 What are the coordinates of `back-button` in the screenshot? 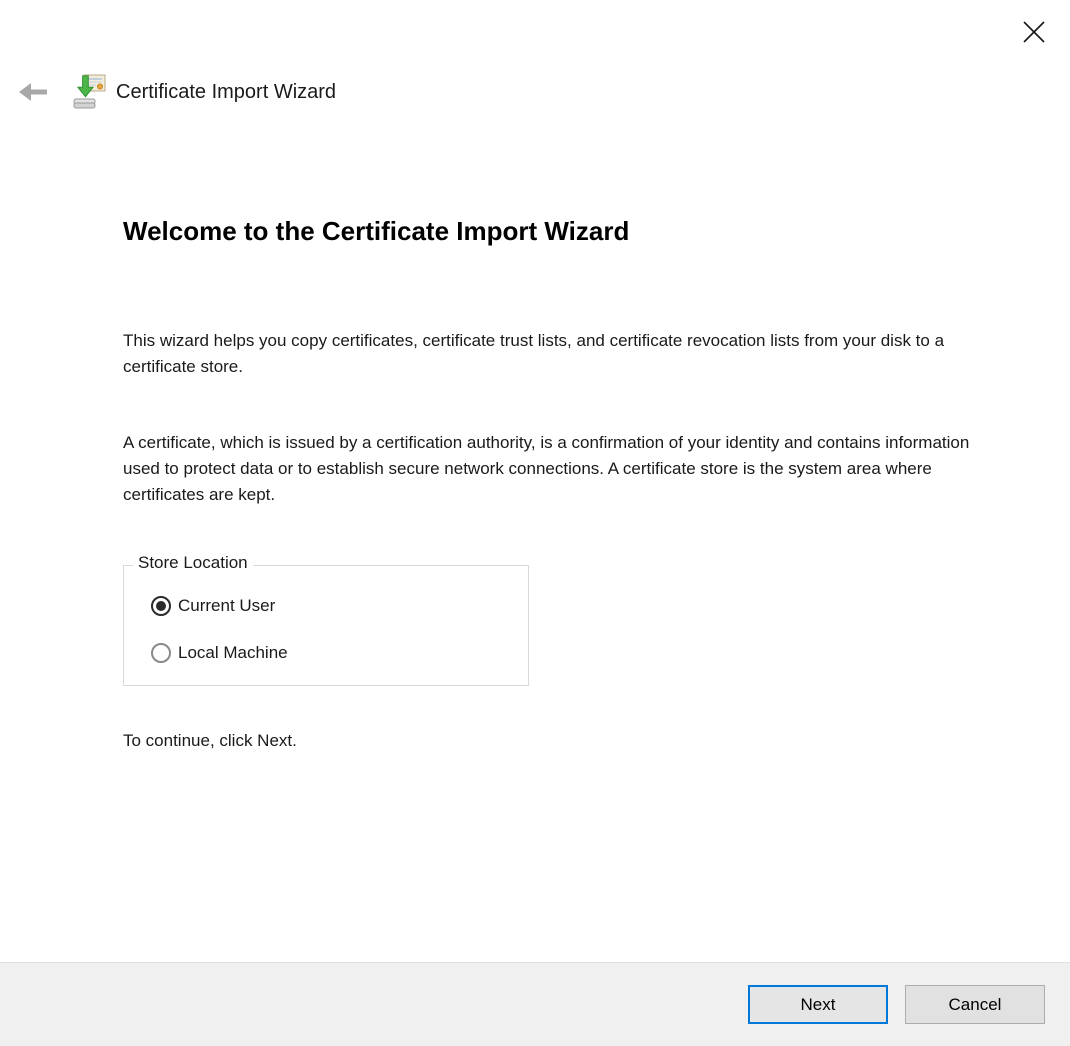 It's located at (34, 92).